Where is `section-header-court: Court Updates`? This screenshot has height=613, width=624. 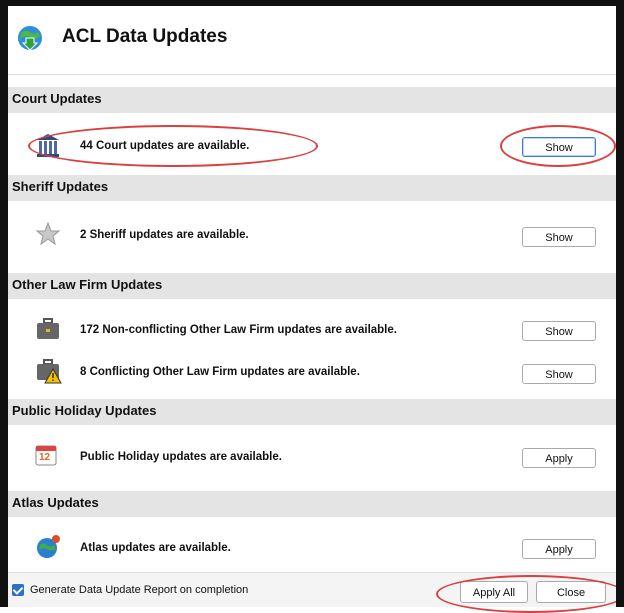
section-header-court: Court Updates is located at coordinates (312, 100).